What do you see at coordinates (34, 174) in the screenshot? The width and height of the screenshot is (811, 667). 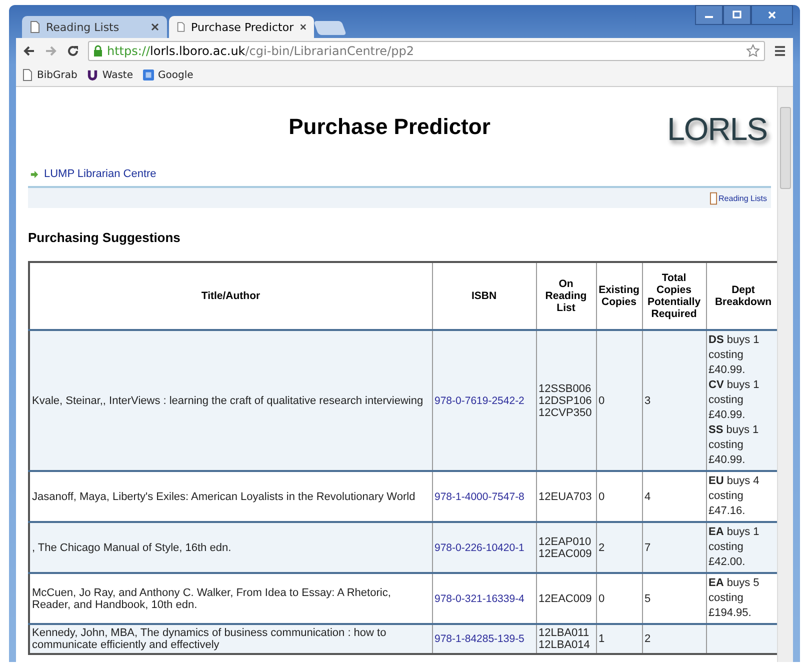 I see `arrow-icon` at bounding box center [34, 174].